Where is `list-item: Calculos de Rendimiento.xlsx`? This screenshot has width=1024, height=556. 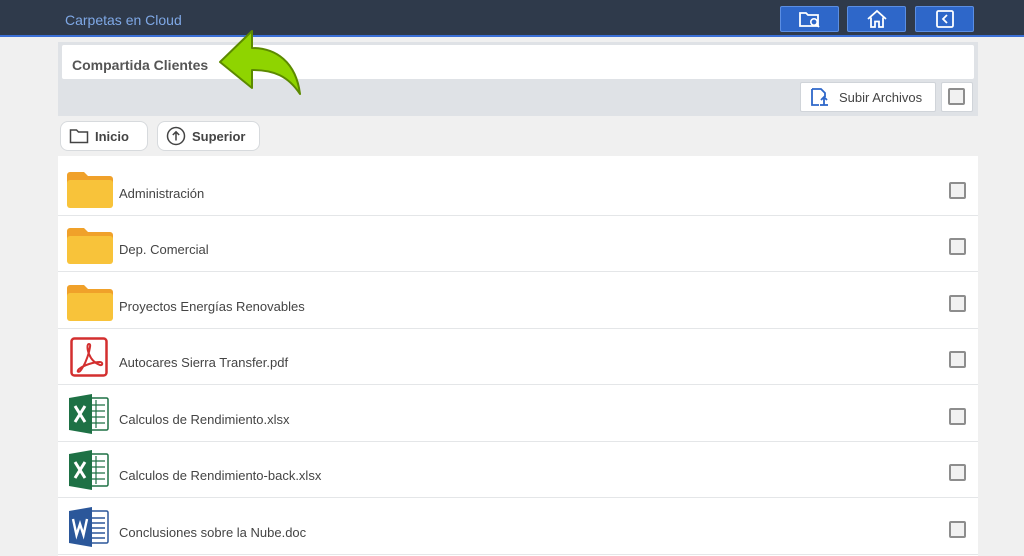
list-item: Calculos de Rendimiento.xlsx is located at coordinates (518, 414).